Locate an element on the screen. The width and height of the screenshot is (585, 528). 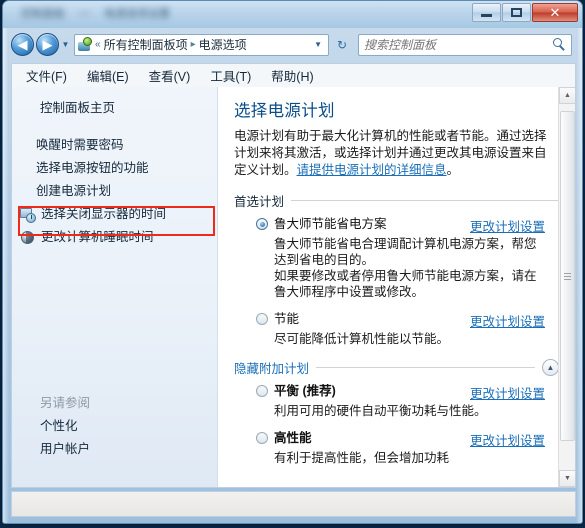
window-edge-left is located at coordinates (6, 262).